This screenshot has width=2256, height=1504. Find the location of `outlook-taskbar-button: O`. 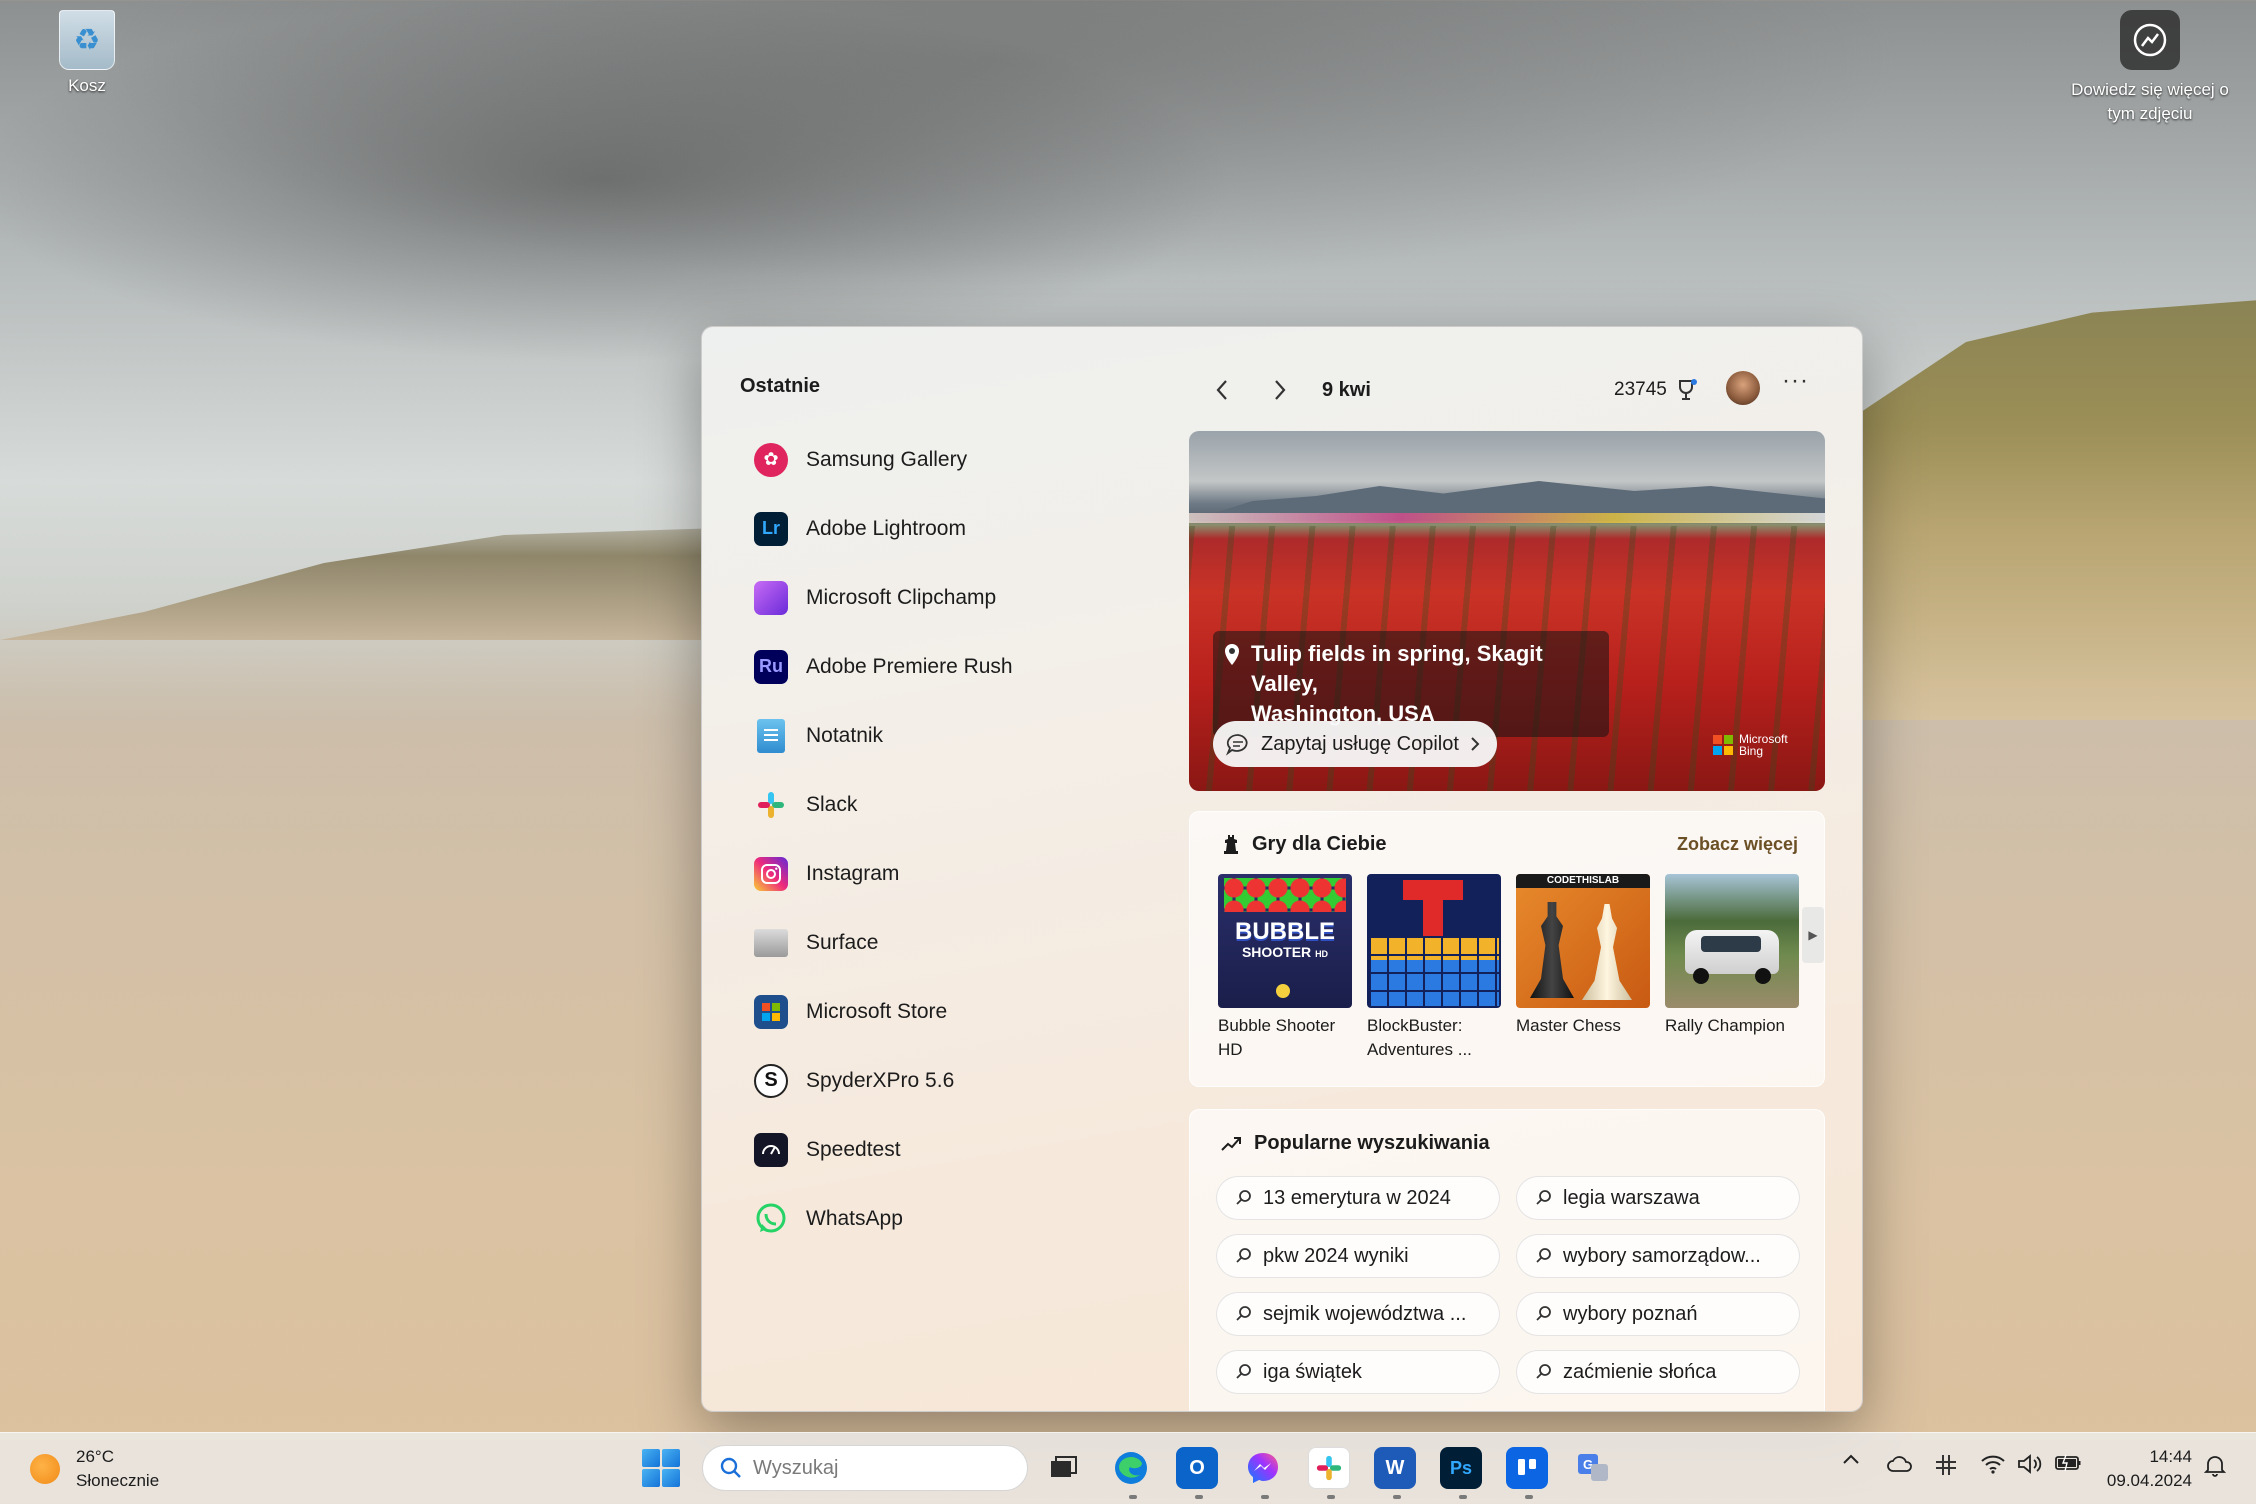

outlook-taskbar-button: O is located at coordinates (1197, 1468).